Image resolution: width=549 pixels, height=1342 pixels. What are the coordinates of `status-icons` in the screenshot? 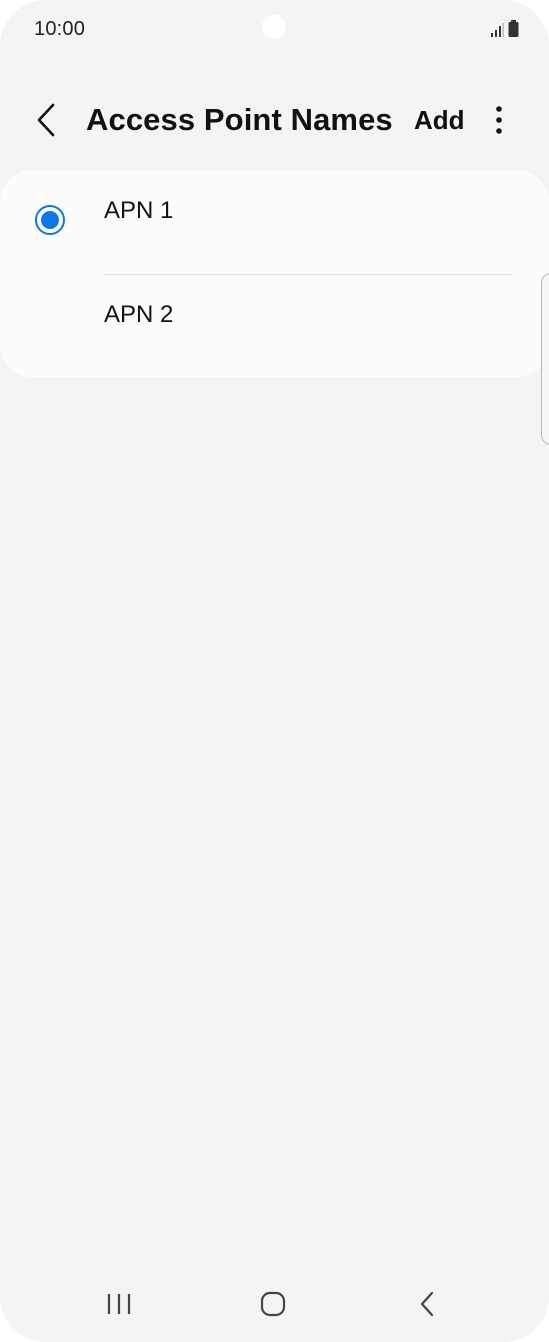 It's located at (504, 31).